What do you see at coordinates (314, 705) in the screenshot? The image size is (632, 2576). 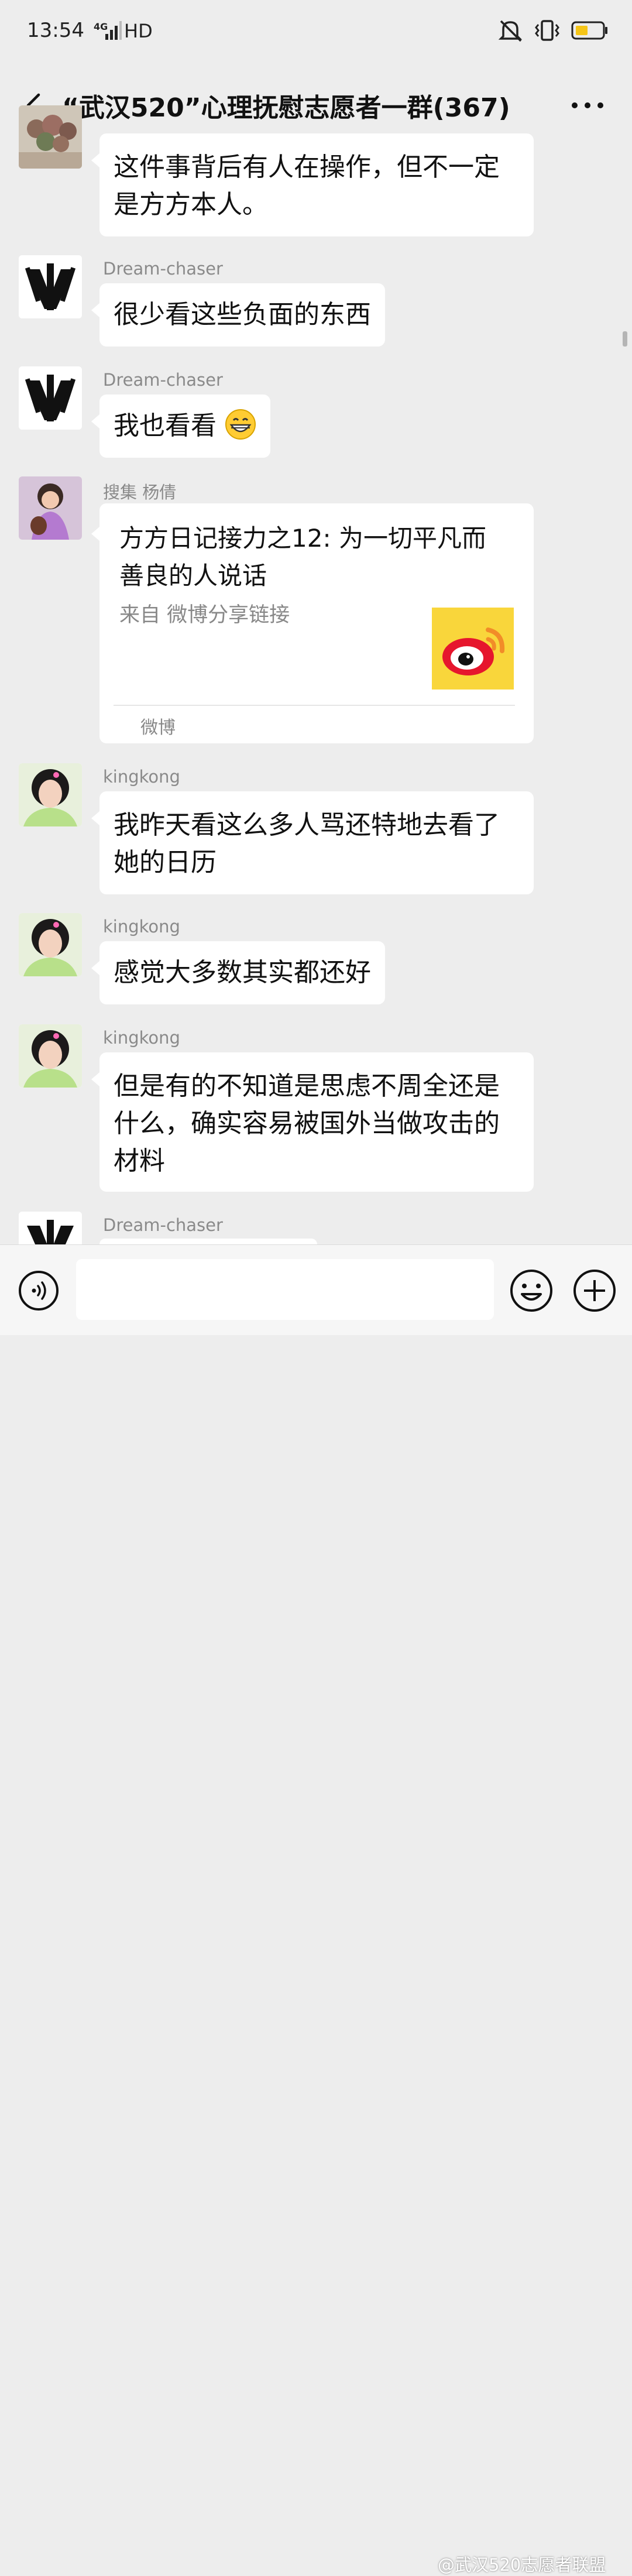 I see `card-divider` at bounding box center [314, 705].